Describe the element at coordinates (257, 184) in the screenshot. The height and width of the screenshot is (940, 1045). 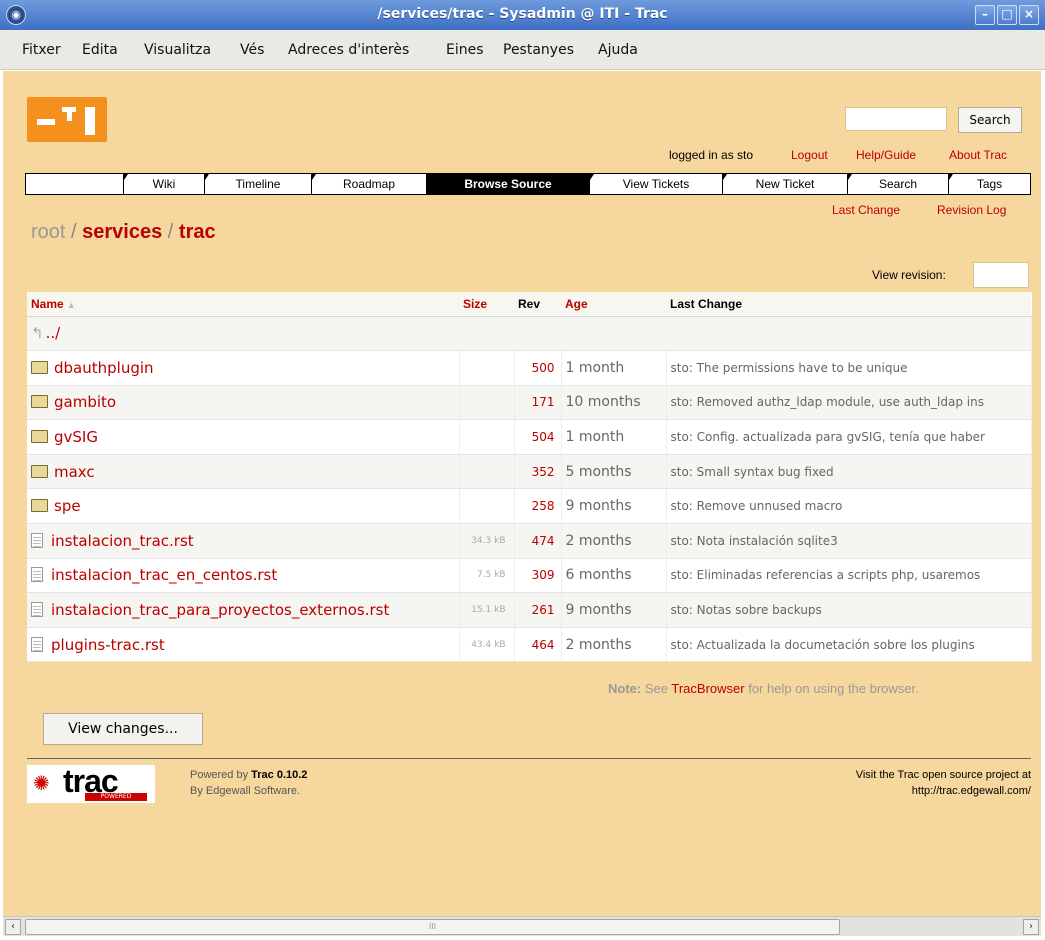
I see `tab-timeline: Timeline` at that location.